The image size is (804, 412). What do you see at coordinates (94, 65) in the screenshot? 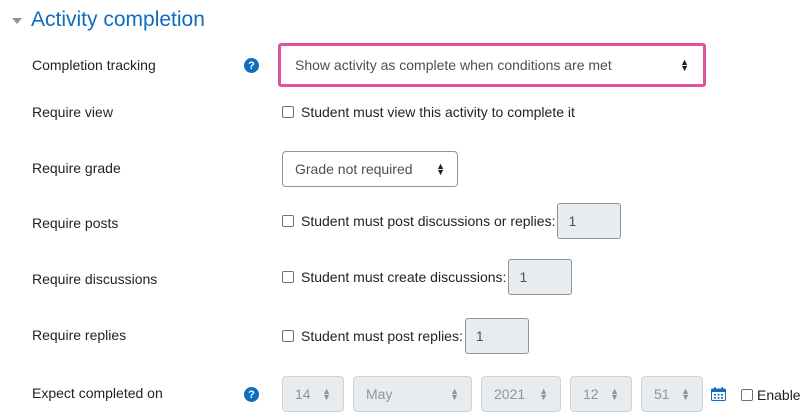
I see `completion-tracking-label: Completion tracking` at bounding box center [94, 65].